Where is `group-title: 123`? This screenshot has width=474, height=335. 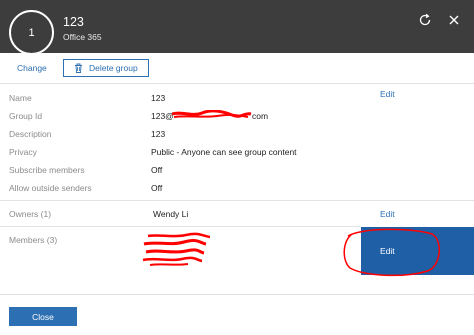 group-title: 123 is located at coordinates (73, 22).